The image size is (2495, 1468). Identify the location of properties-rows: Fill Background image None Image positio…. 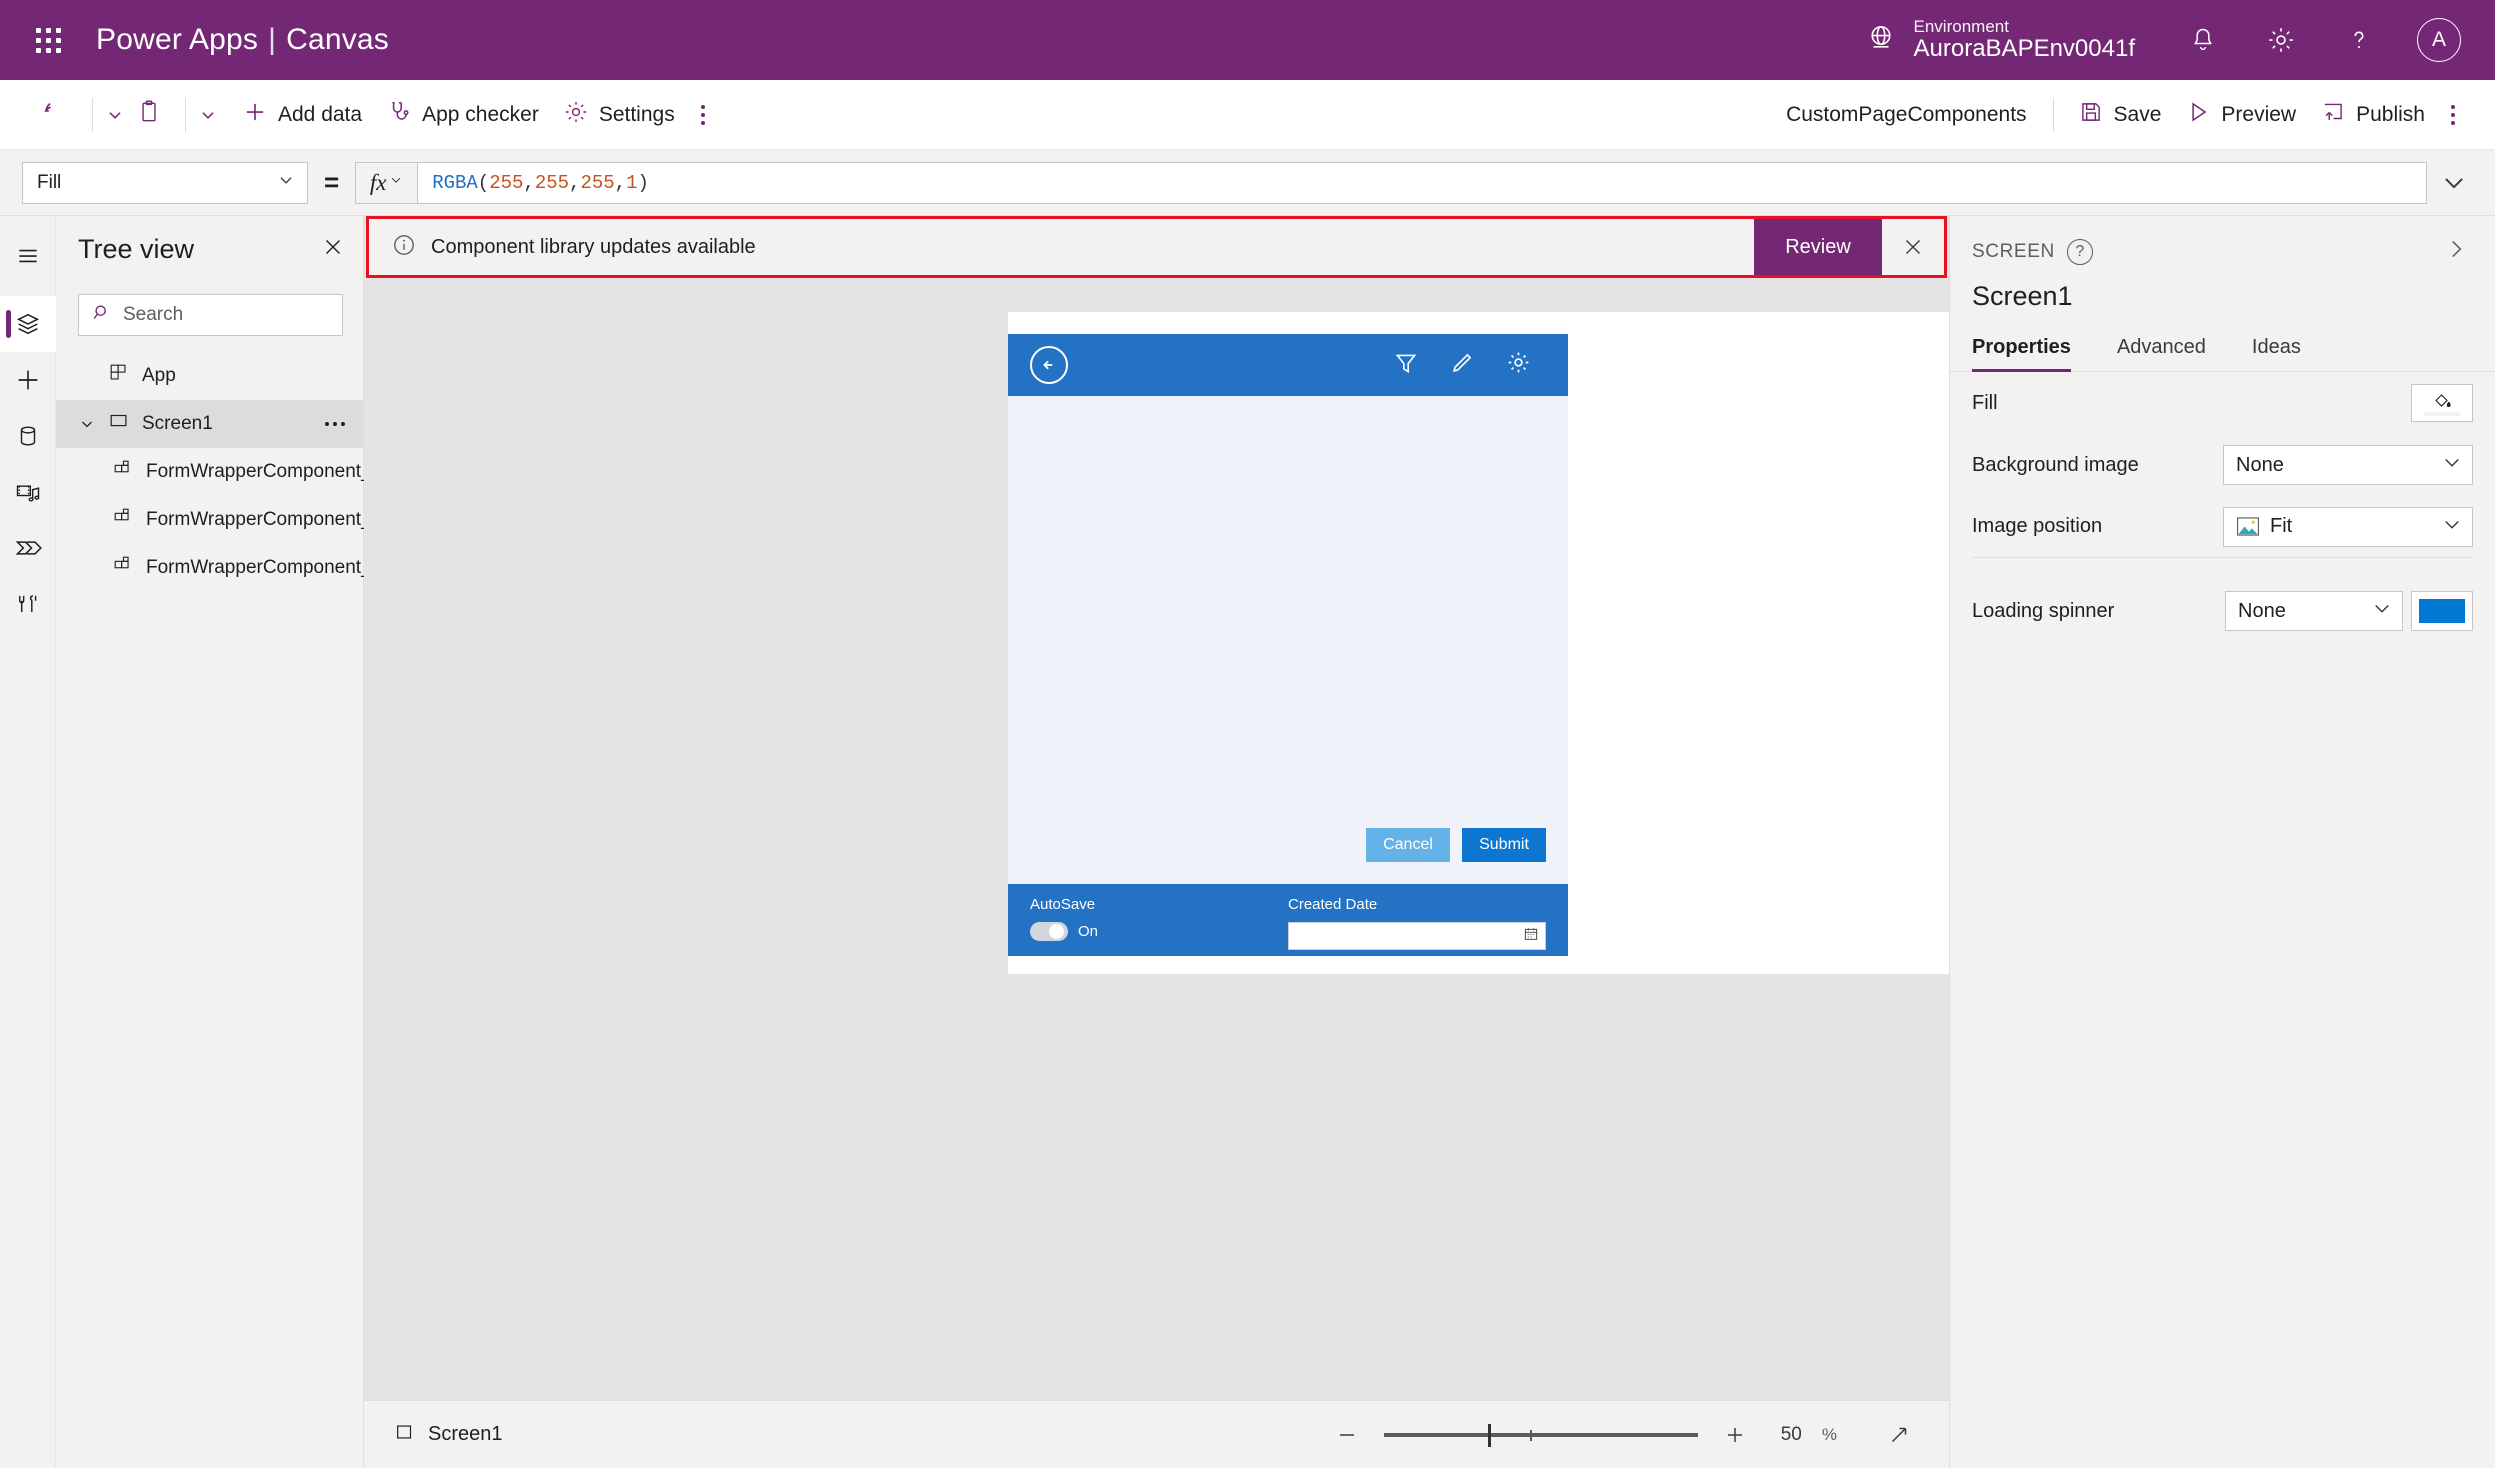
(2222, 507).